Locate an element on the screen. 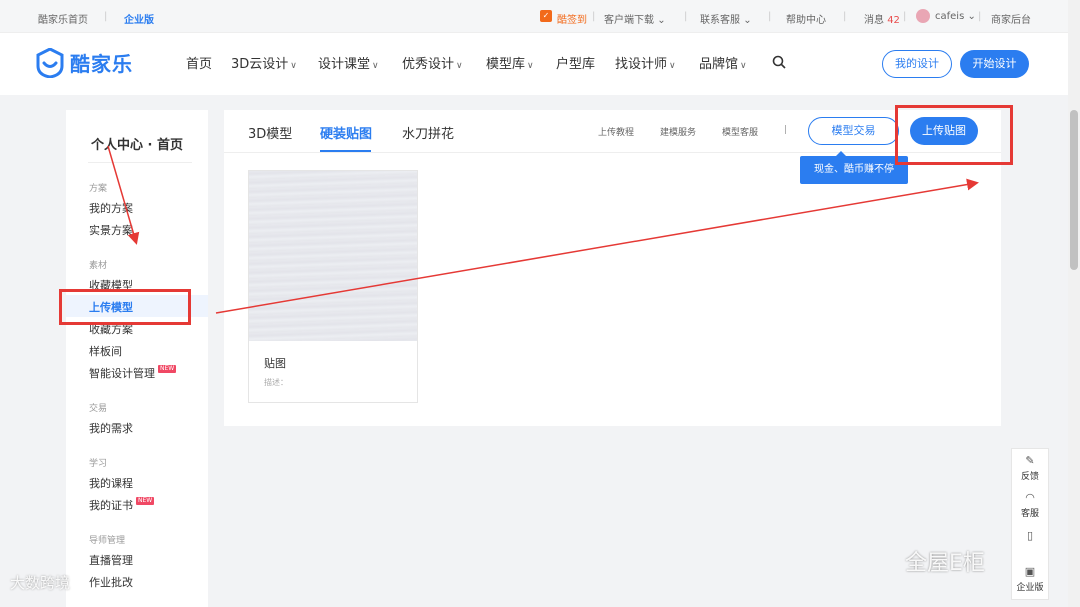 Image resolution: width=1080 pixels, height=607 pixels. contact-service-menu: 联系客服 ⌄ is located at coordinates (726, 18).